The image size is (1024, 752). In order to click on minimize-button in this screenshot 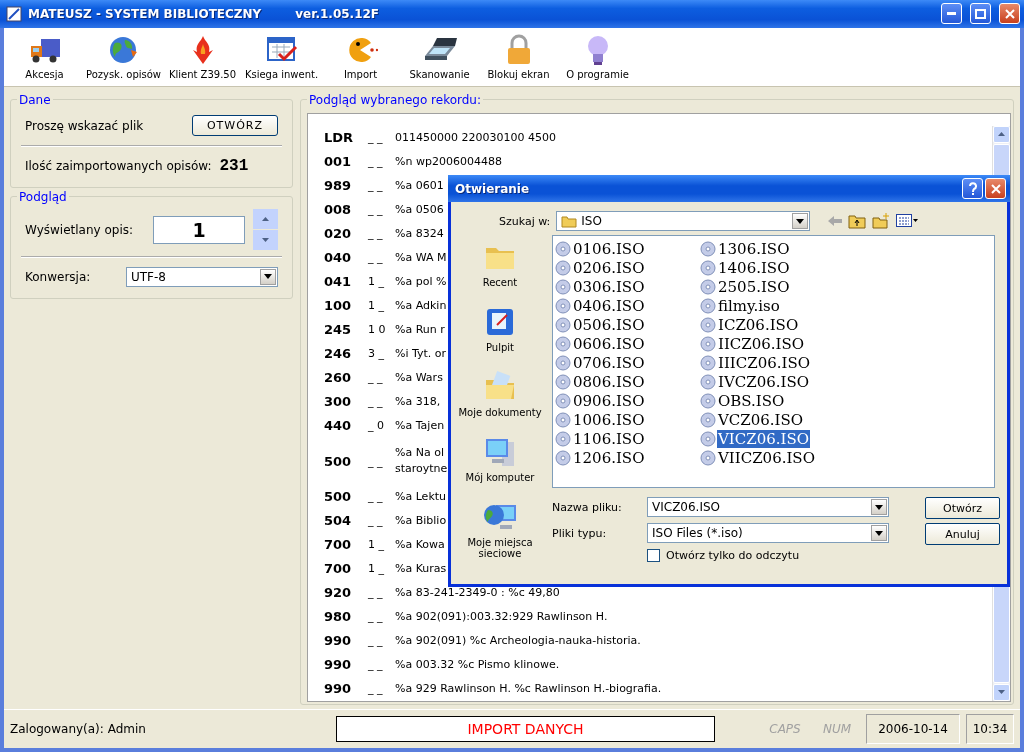, I will do `click(951, 14)`.